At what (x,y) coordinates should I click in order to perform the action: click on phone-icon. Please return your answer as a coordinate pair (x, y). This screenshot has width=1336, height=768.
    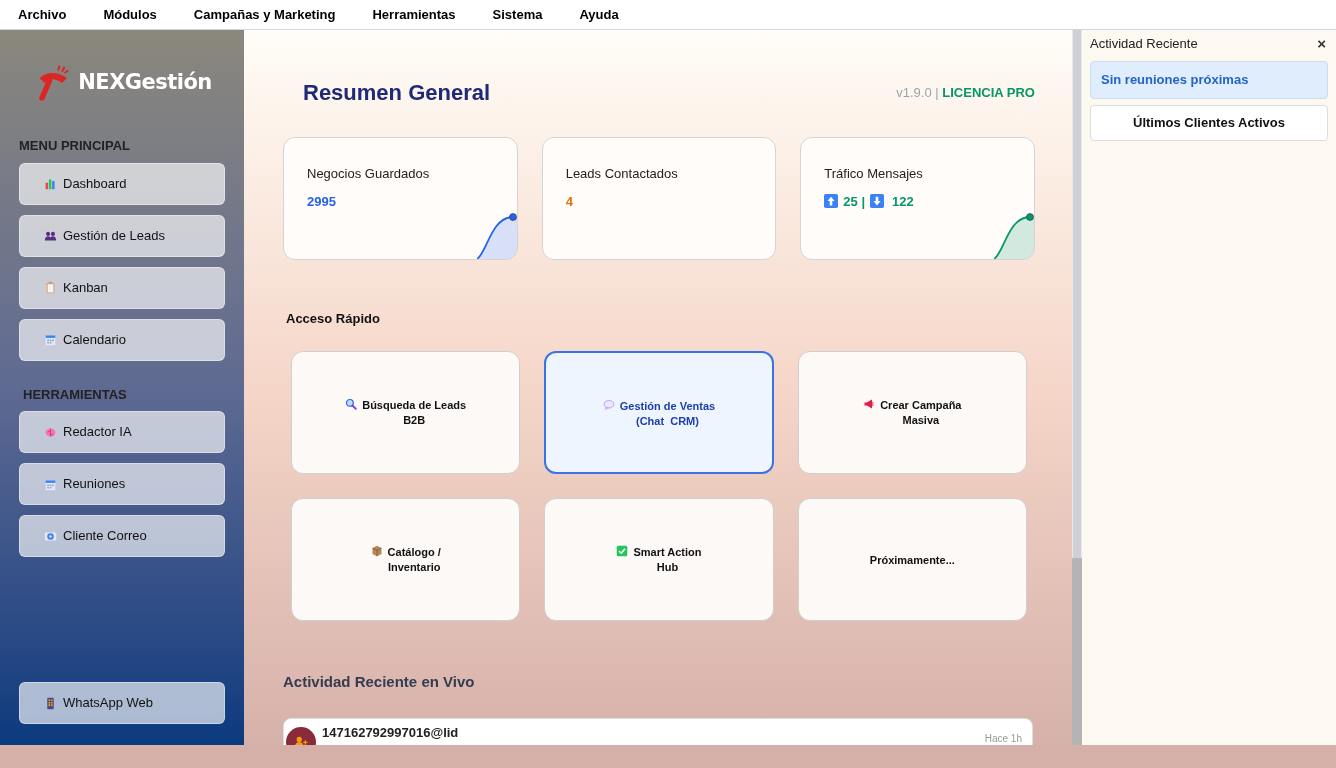
    Looking at the image, I should click on (50, 703).